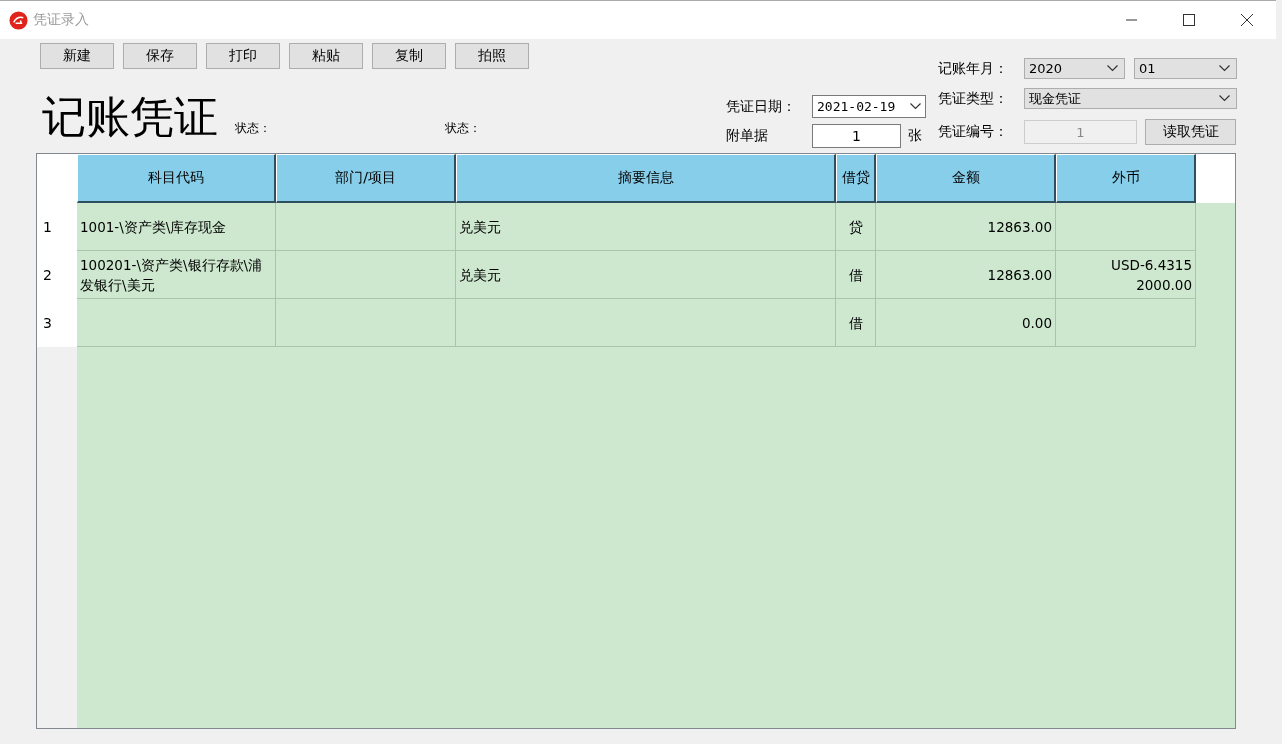 The image size is (1282, 744). Describe the element at coordinates (966, 323) in the screenshot. I see `table-cell: 0.00` at that location.